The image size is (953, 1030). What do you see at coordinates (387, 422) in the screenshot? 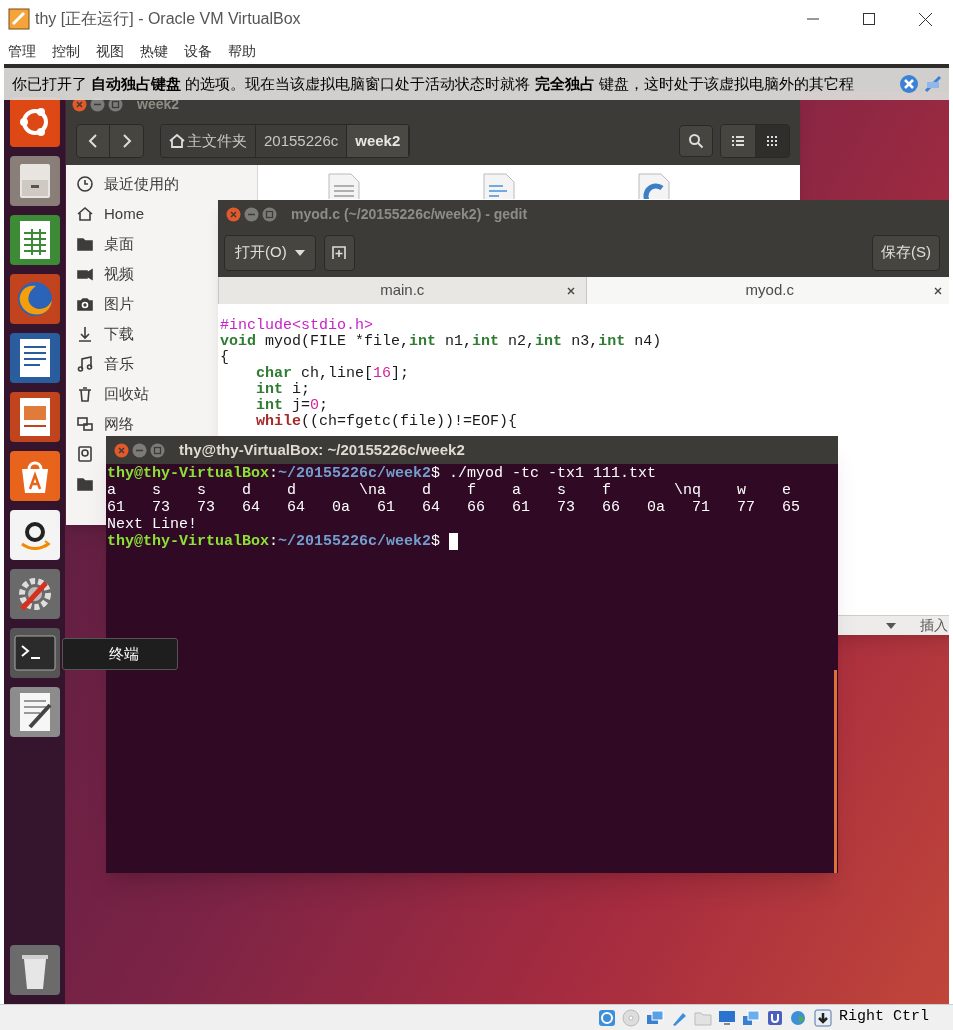
I see `code-line: while((ch=fgetc(file))!=EOF){` at bounding box center [387, 422].